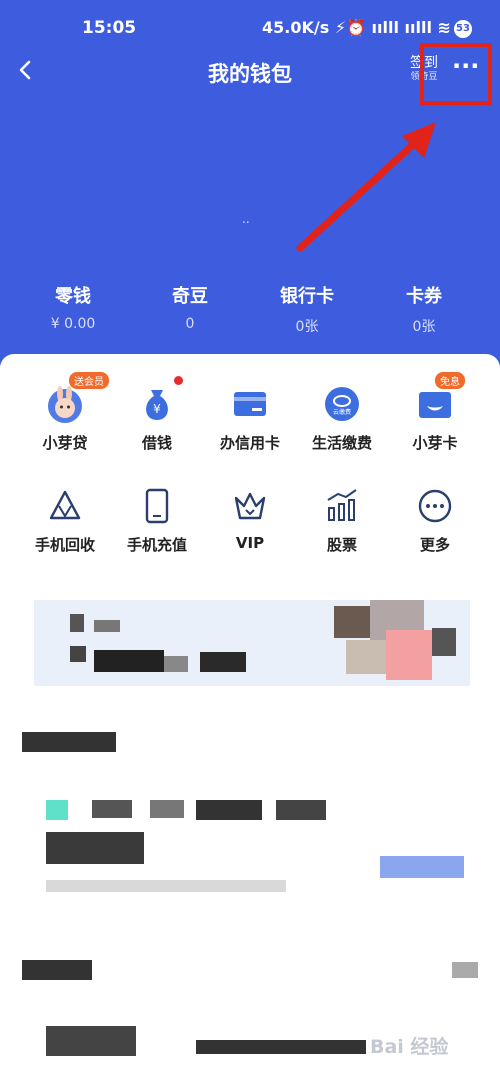 This screenshot has width=500, height=1084. I want to click on balance-bank-card: 银行卡 0张, so click(307, 309).